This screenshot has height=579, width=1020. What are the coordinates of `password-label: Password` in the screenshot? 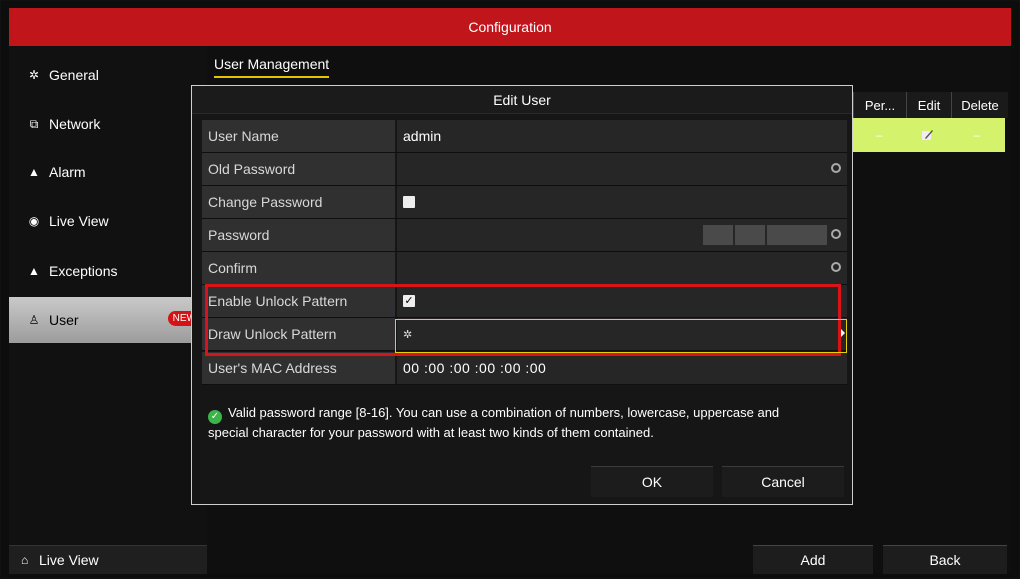 It's located at (298, 235).